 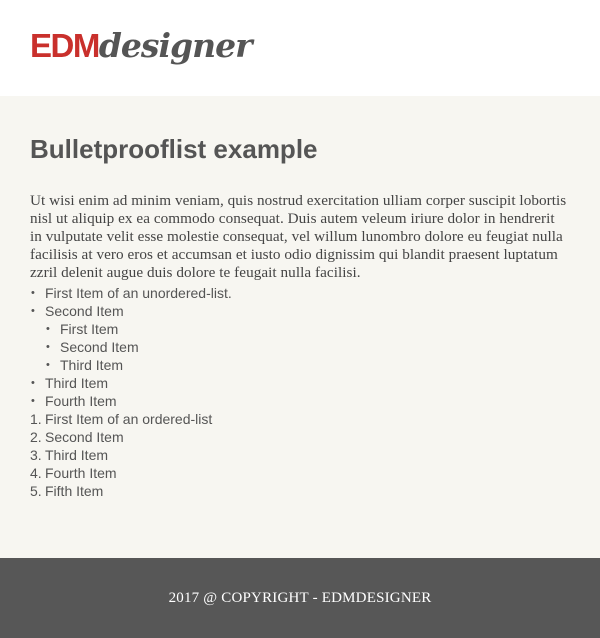 What do you see at coordinates (129, 419) in the screenshot?
I see `list-item-label: First Item of an ordered-list` at bounding box center [129, 419].